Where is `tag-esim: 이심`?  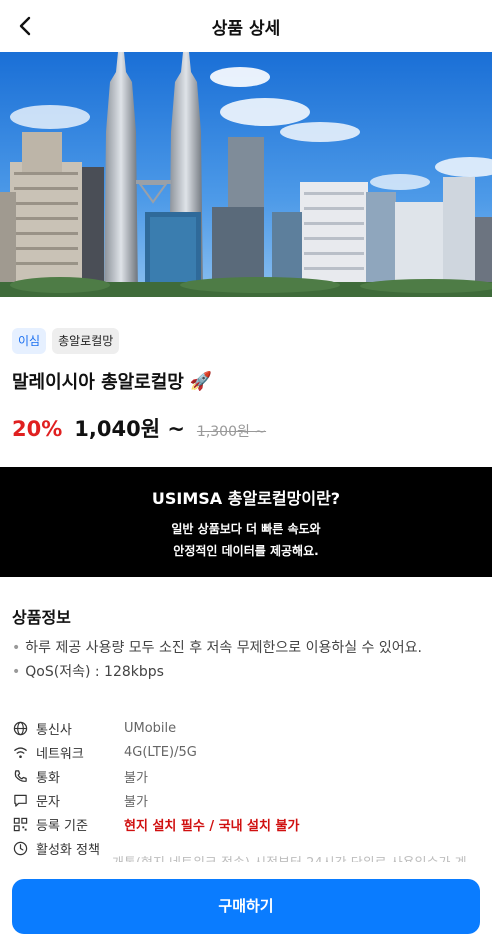 tag-esim: 이심 is located at coordinates (29, 341).